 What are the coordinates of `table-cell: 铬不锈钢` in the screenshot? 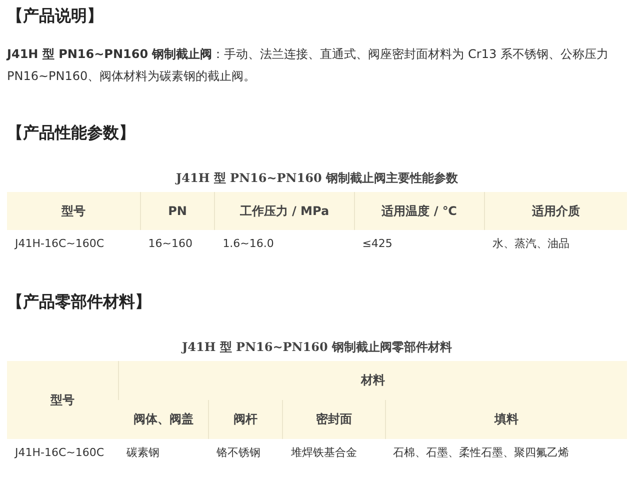 It's located at (245, 452).